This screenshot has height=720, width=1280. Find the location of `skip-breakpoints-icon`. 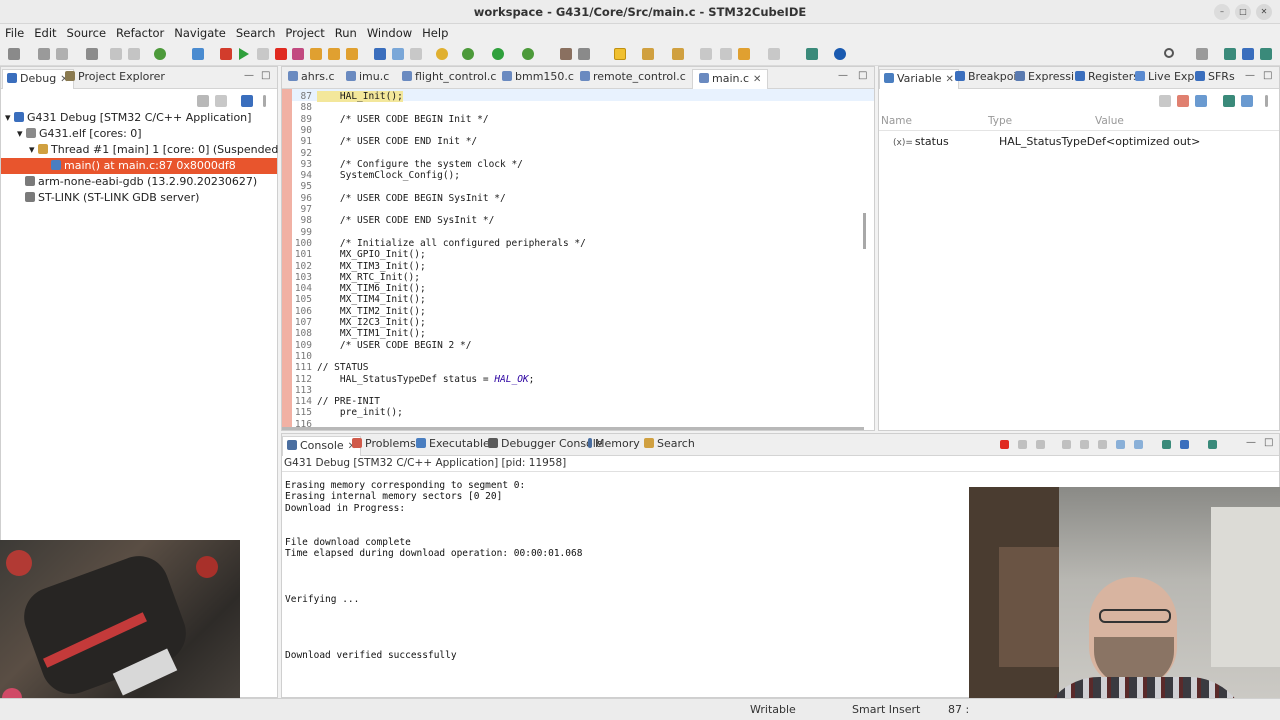

skip-breakpoints-icon is located at coordinates (416, 54).